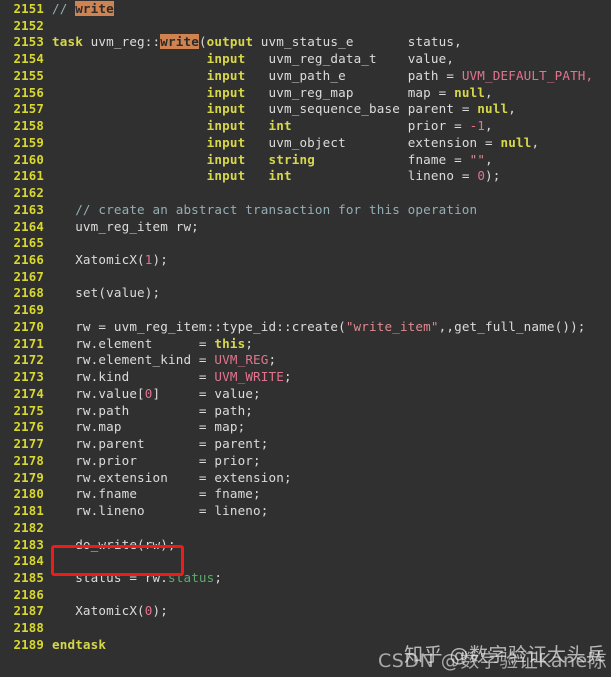  I want to click on line-content: input int lineno = 0);, so click(272, 176).